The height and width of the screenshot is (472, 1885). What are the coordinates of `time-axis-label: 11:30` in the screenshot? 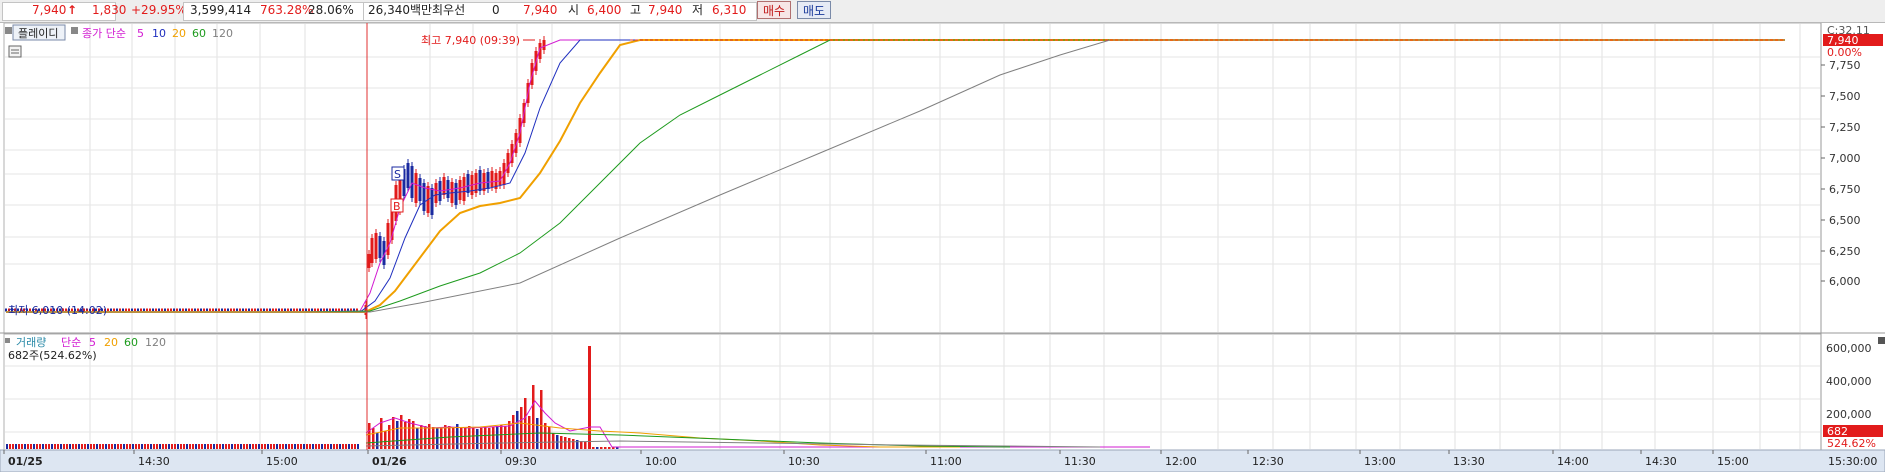 It's located at (1080, 461).